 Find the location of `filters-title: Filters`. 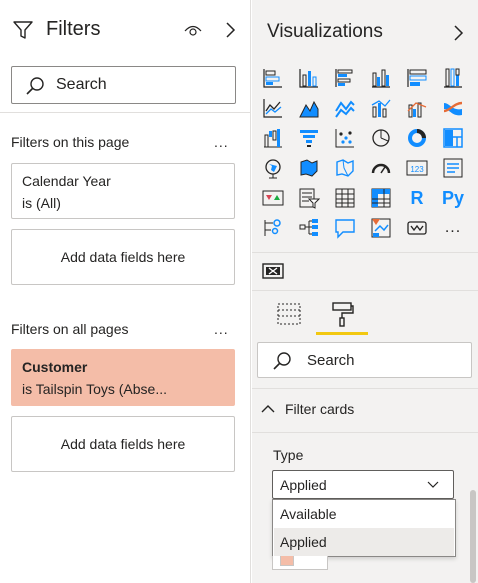

filters-title: Filters is located at coordinates (73, 29).